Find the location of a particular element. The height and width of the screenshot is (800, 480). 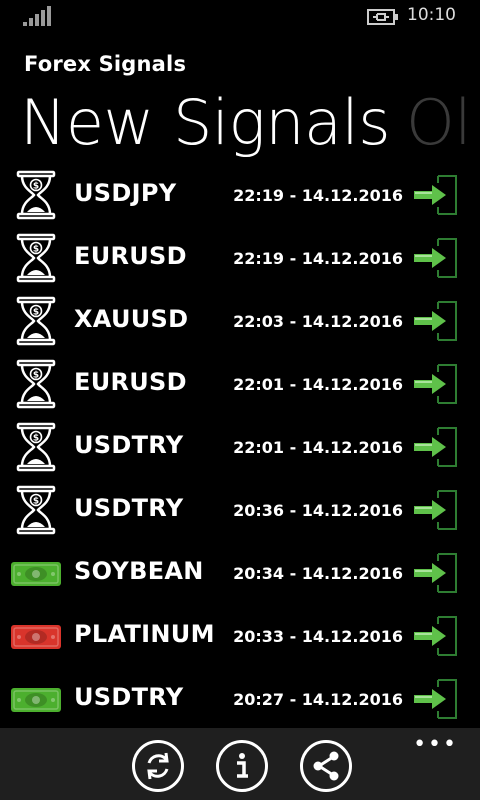

signal-row: $ USDTRY 20:36 - 14.12.2016 is located at coordinates (240, 508).